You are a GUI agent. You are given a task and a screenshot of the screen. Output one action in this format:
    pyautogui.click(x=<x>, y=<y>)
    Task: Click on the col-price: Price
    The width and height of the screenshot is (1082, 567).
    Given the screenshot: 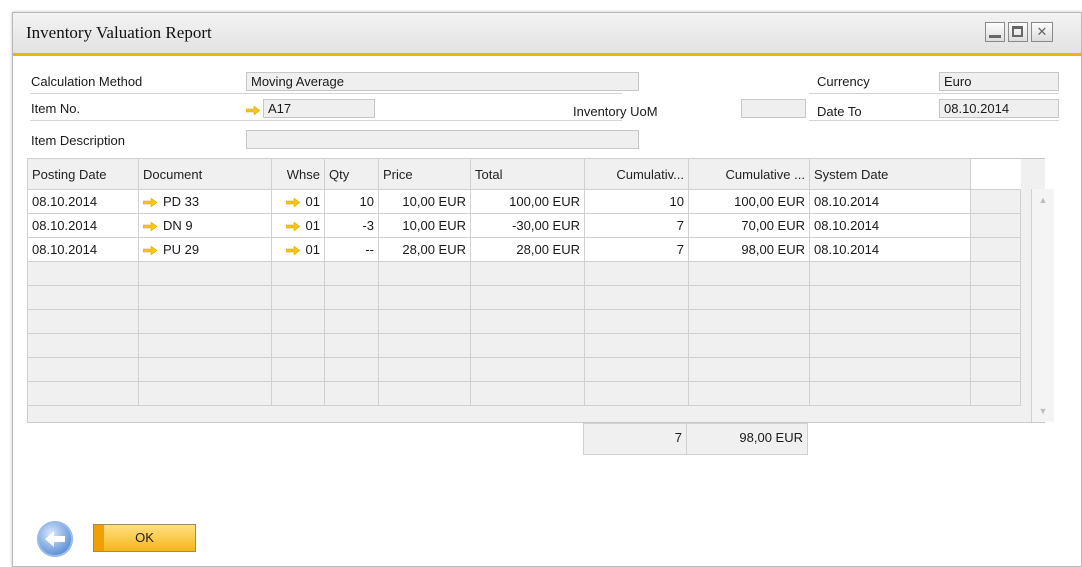 What is the action you would take?
    pyautogui.click(x=424, y=174)
    